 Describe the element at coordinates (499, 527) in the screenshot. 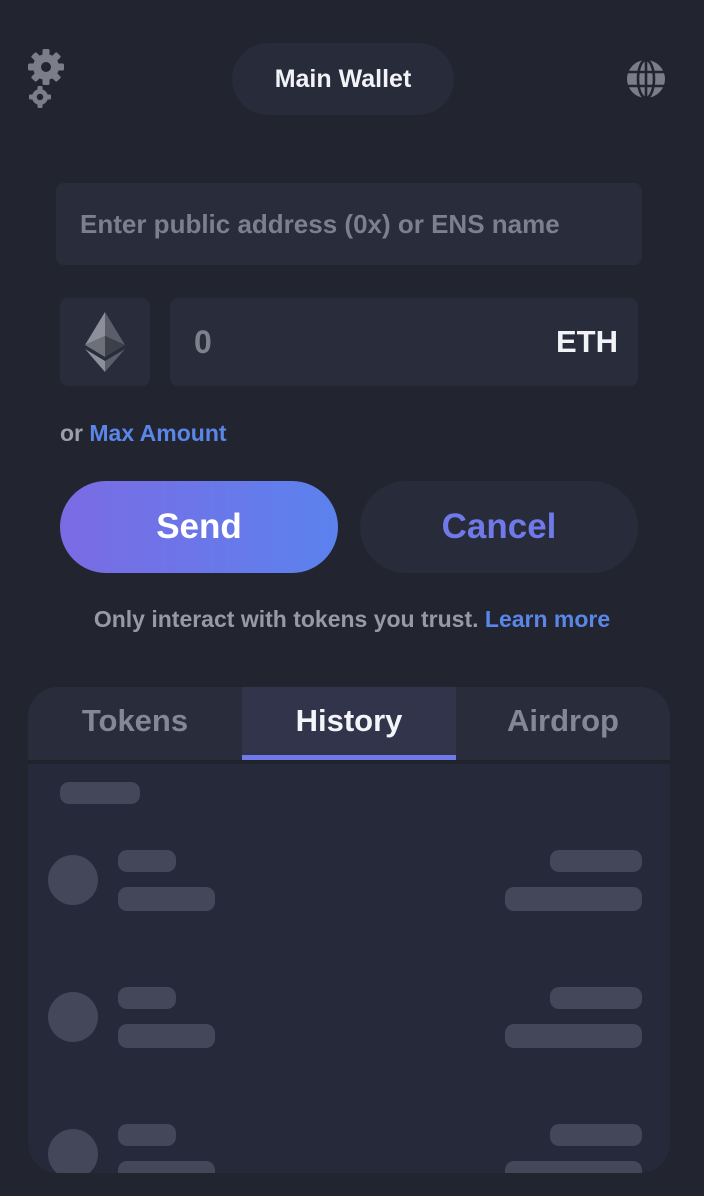

I see `cancel-button: Cancel` at that location.